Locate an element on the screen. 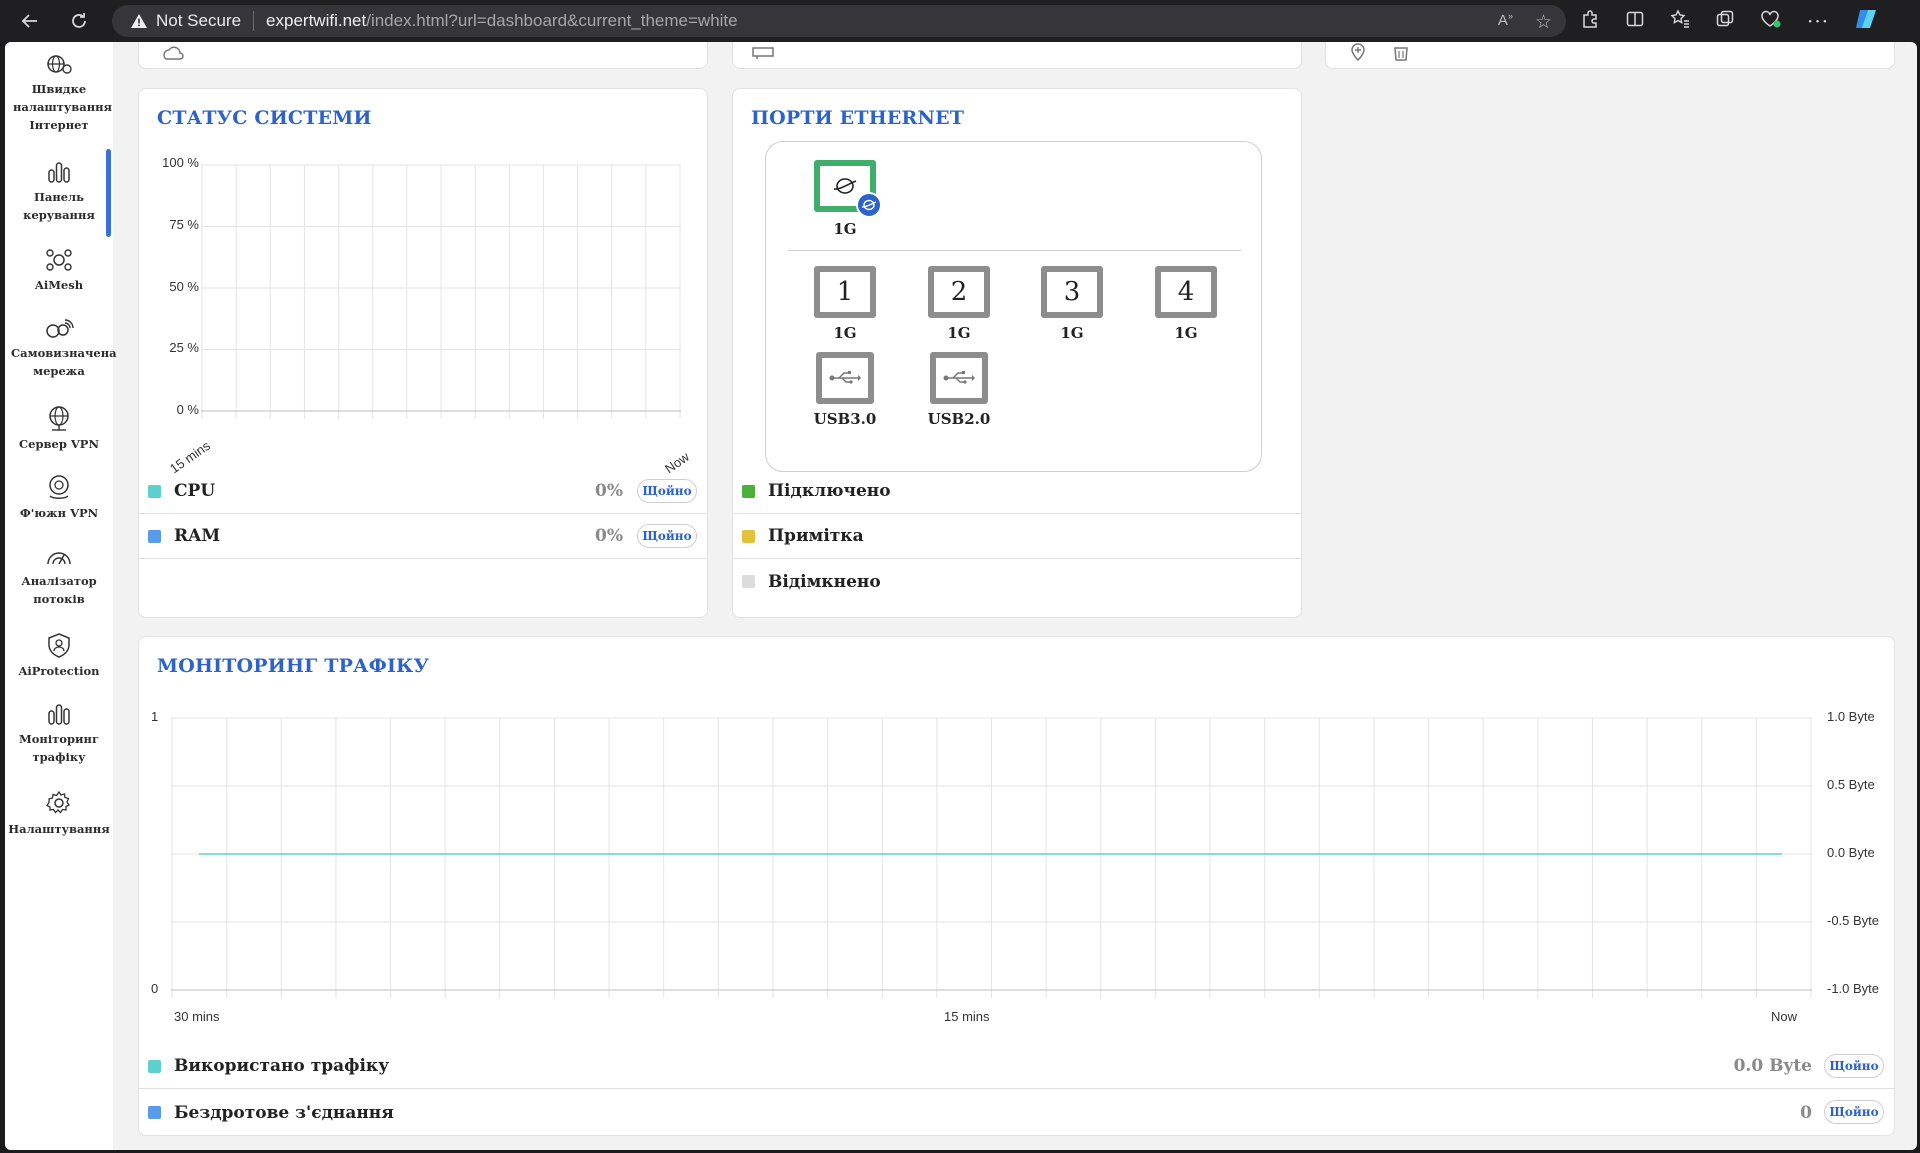 The width and height of the screenshot is (1920, 1153). cloud-icon is located at coordinates (173, 53).